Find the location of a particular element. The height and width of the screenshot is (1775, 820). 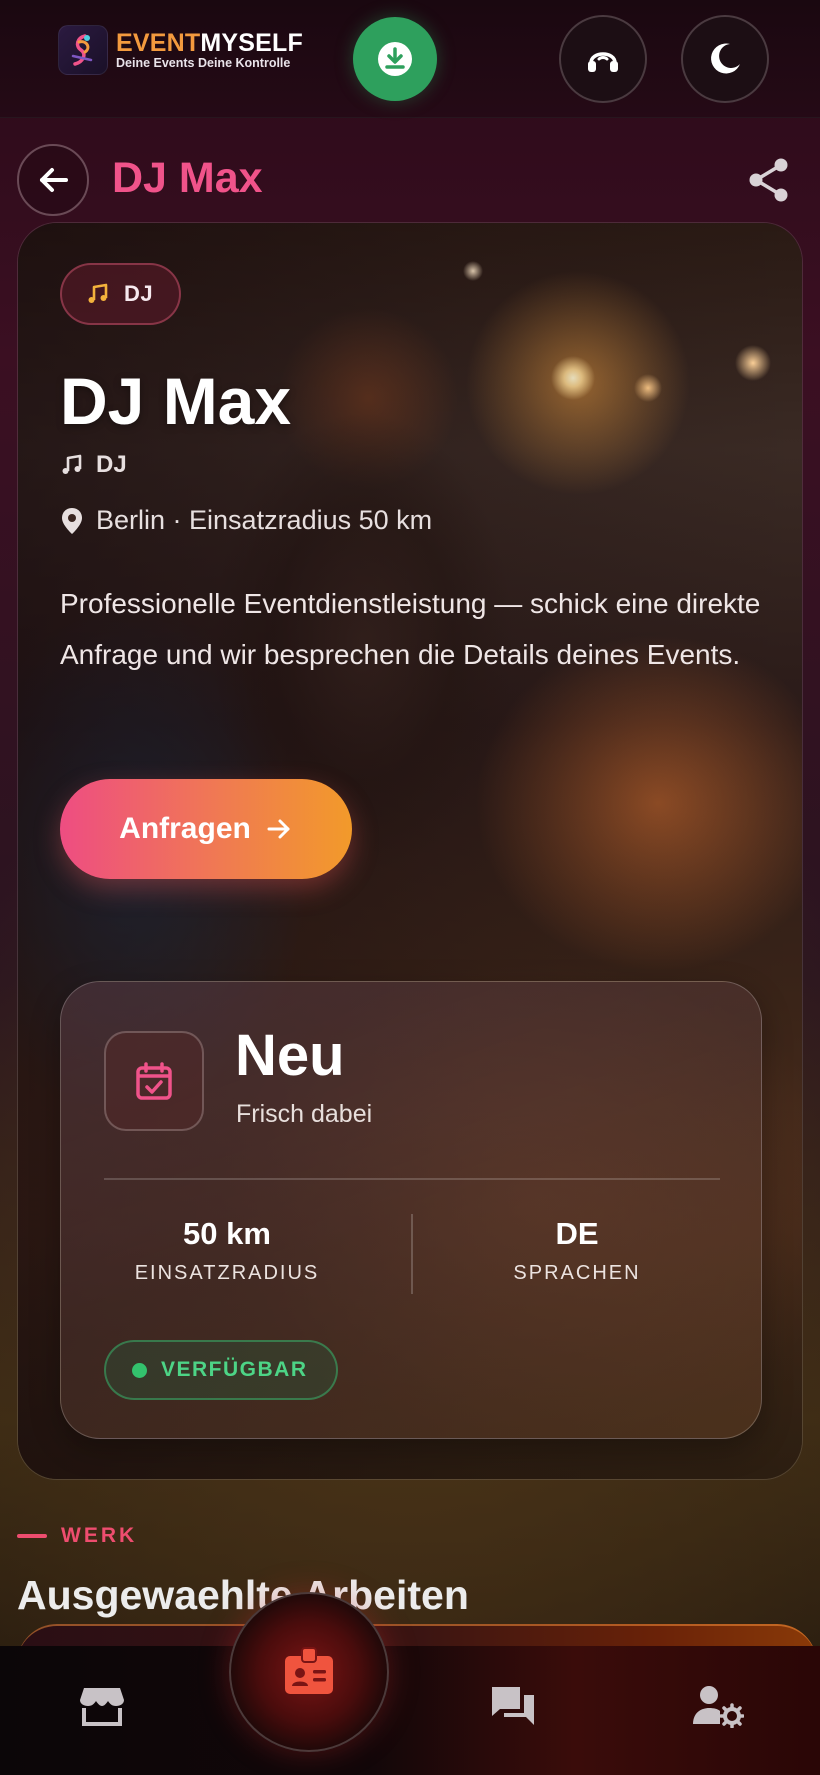

brand-name-part1: EVENT is located at coordinates (158, 43).